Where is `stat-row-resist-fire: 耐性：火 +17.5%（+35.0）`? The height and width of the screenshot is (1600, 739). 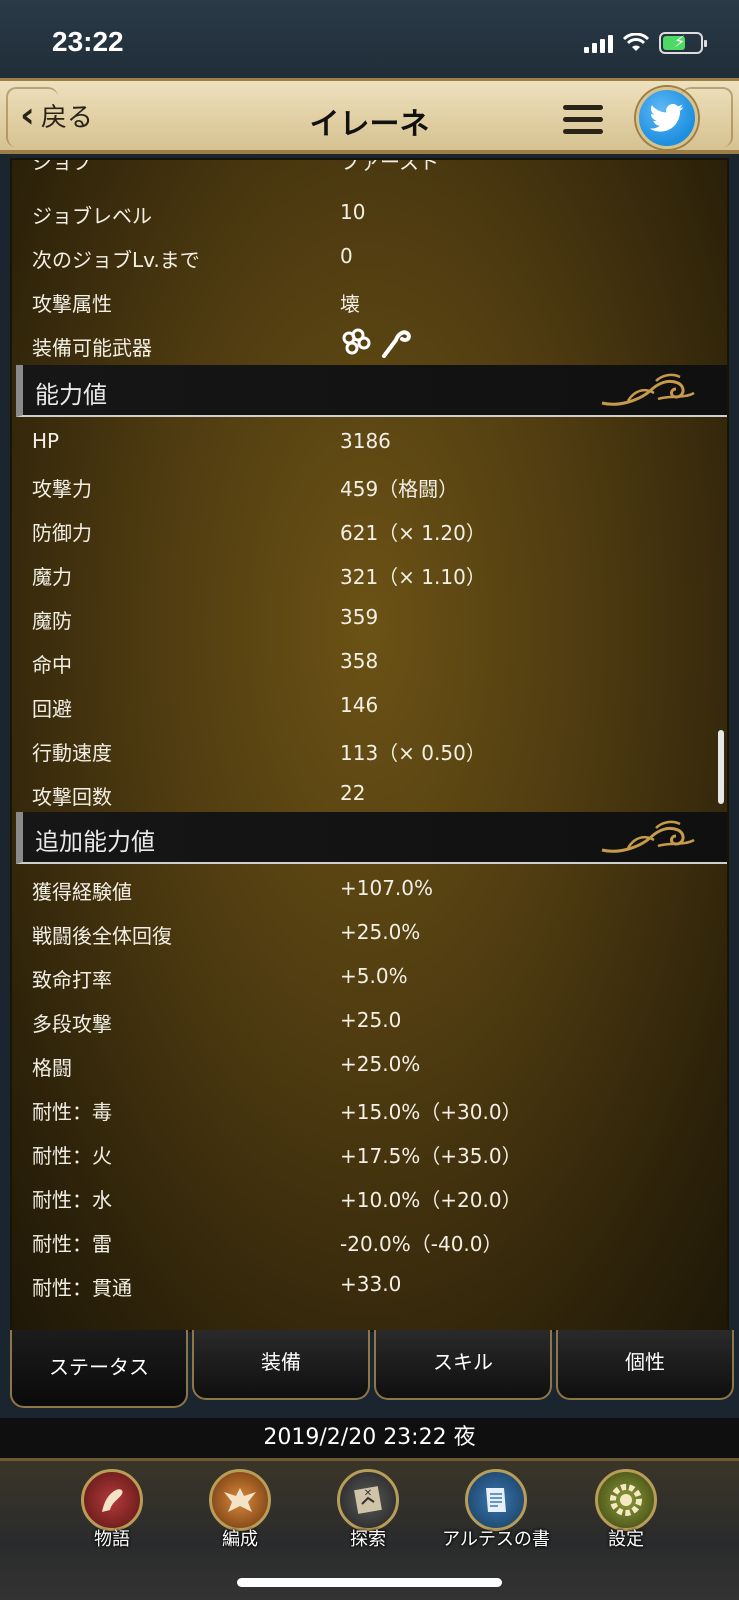
stat-row-resist-fire: 耐性：火 +17.5%（+35.0） is located at coordinates (277, 1156).